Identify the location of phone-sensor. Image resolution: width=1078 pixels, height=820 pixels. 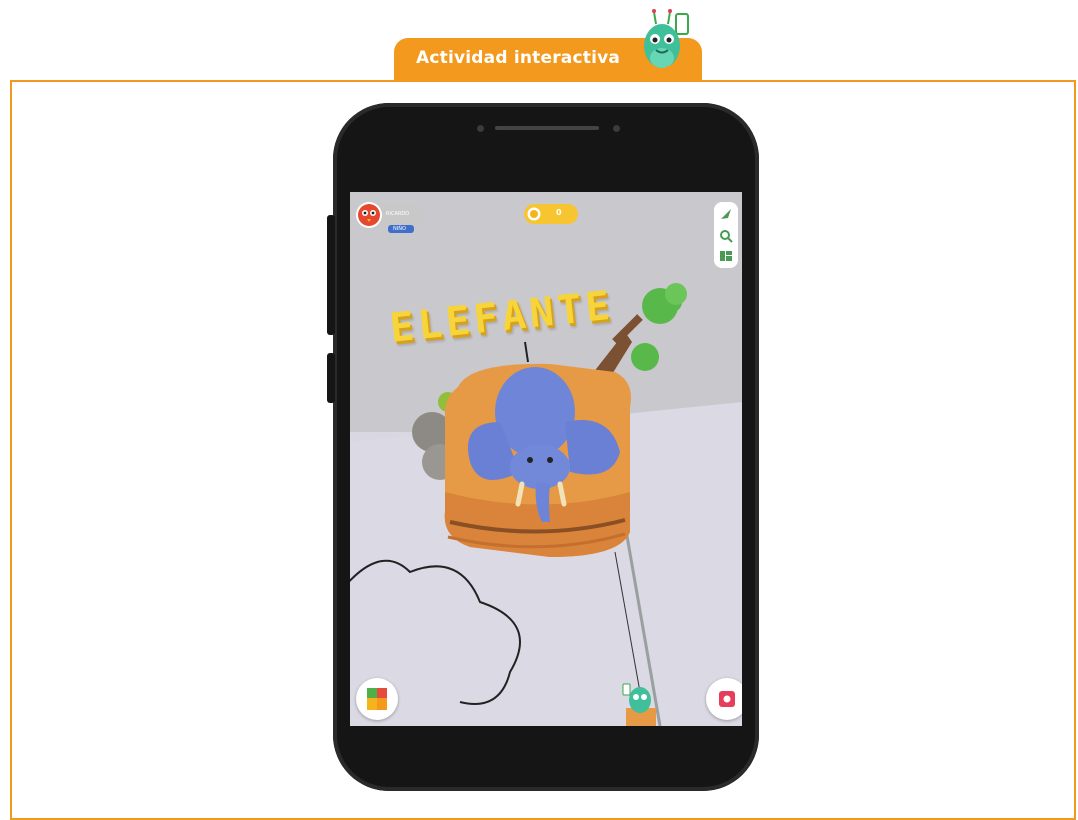
(480, 128).